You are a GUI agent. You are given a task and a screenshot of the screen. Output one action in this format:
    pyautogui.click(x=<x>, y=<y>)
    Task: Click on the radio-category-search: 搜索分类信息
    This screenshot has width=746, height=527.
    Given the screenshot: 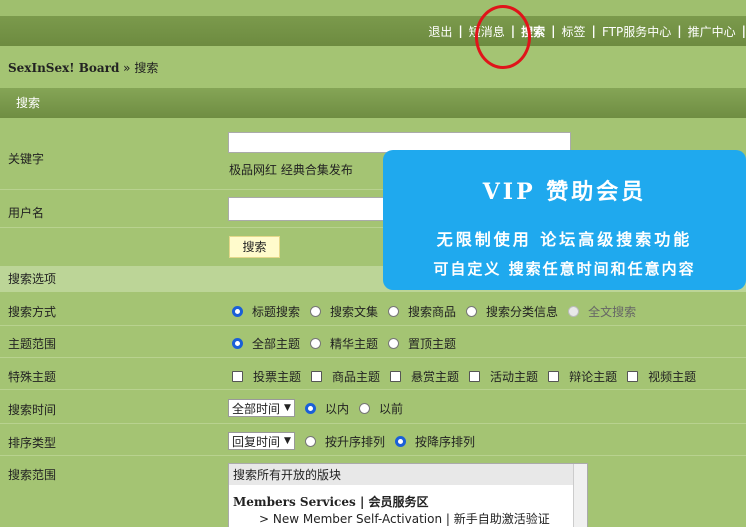 What is the action you would take?
    pyautogui.click(x=512, y=311)
    